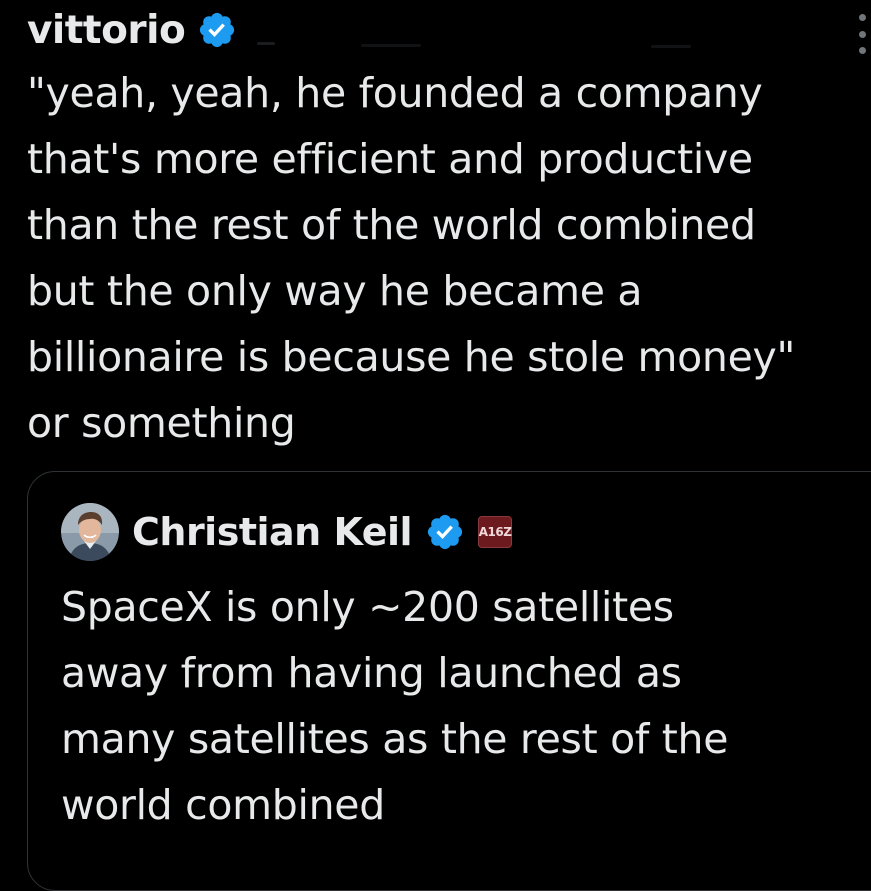 The height and width of the screenshot is (891, 871). Describe the element at coordinates (335, 291) in the screenshot. I see `tweet-text-line: but the only way he became a` at that location.